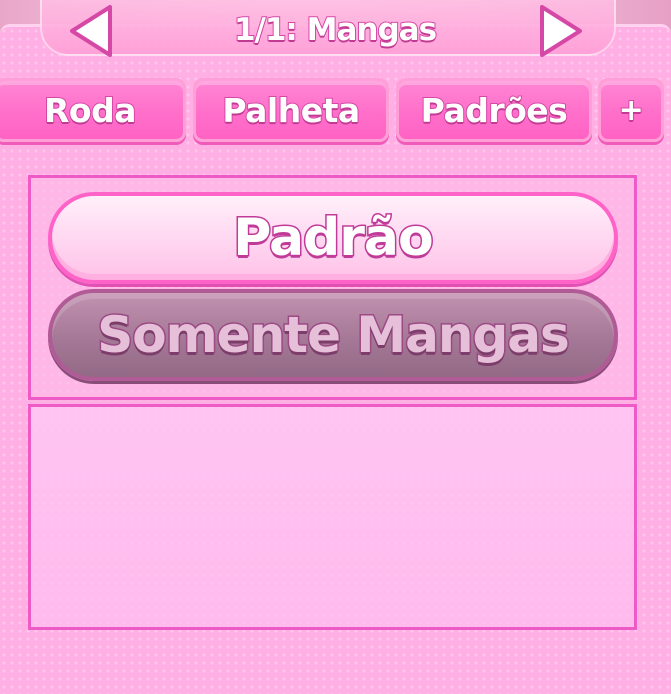  Describe the element at coordinates (494, 110) in the screenshot. I see `tab-padroes: Padrões` at that location.